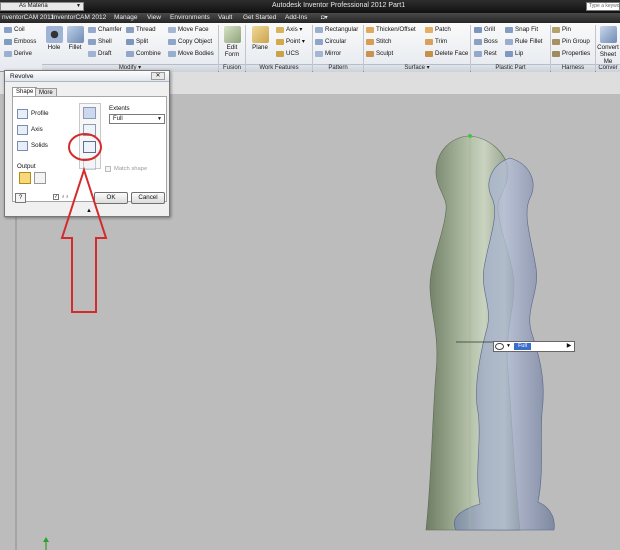  I want to click on menu-vault: Vault, so click(225, 17).